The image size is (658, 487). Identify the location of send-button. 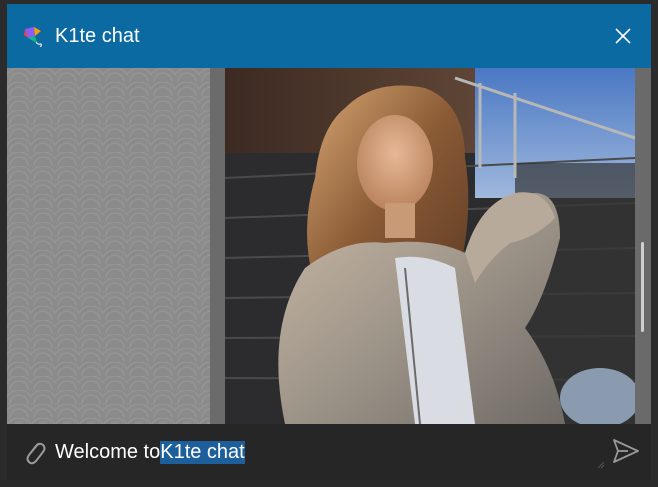
(626, 451).